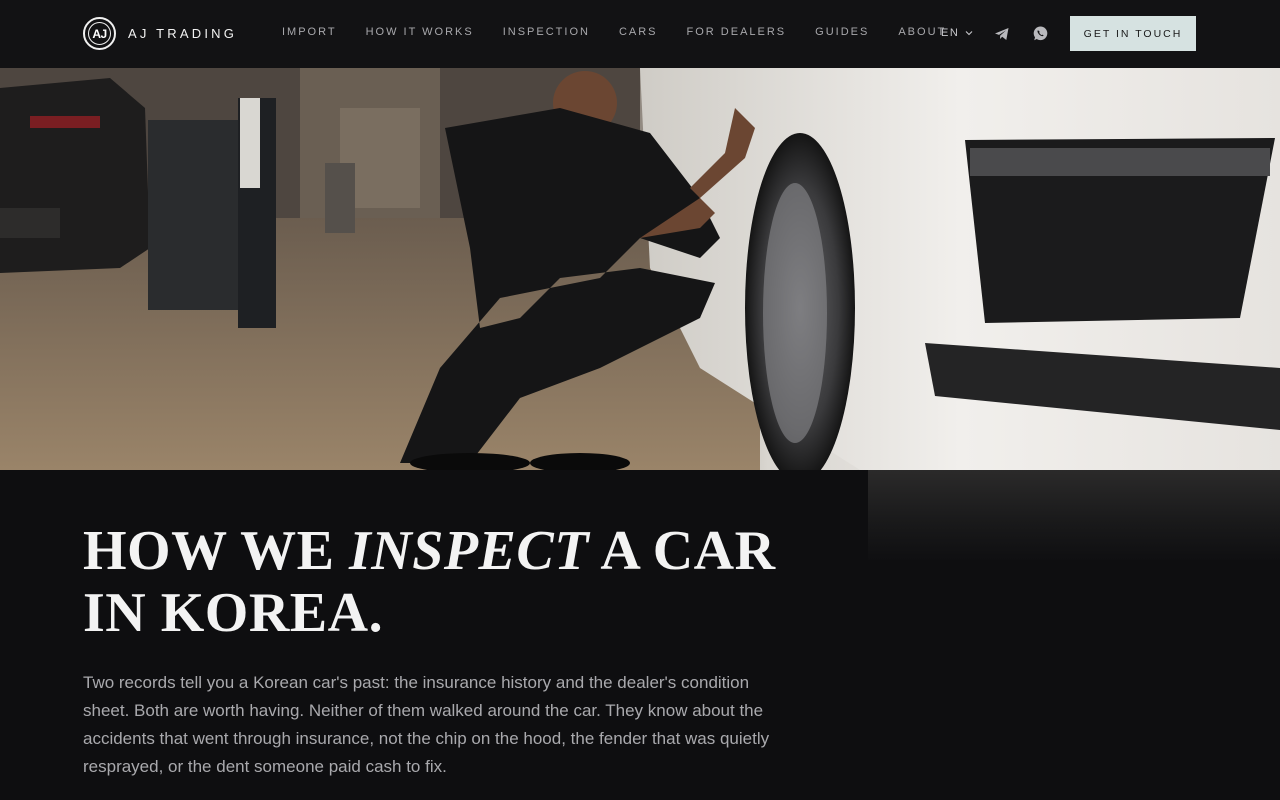 This screenshot has height=800, width=1280. What do you see at coordinates (1074, 515) in the screenshot?
I see `hero-image-overlap` at bounding box center [1074, 515].